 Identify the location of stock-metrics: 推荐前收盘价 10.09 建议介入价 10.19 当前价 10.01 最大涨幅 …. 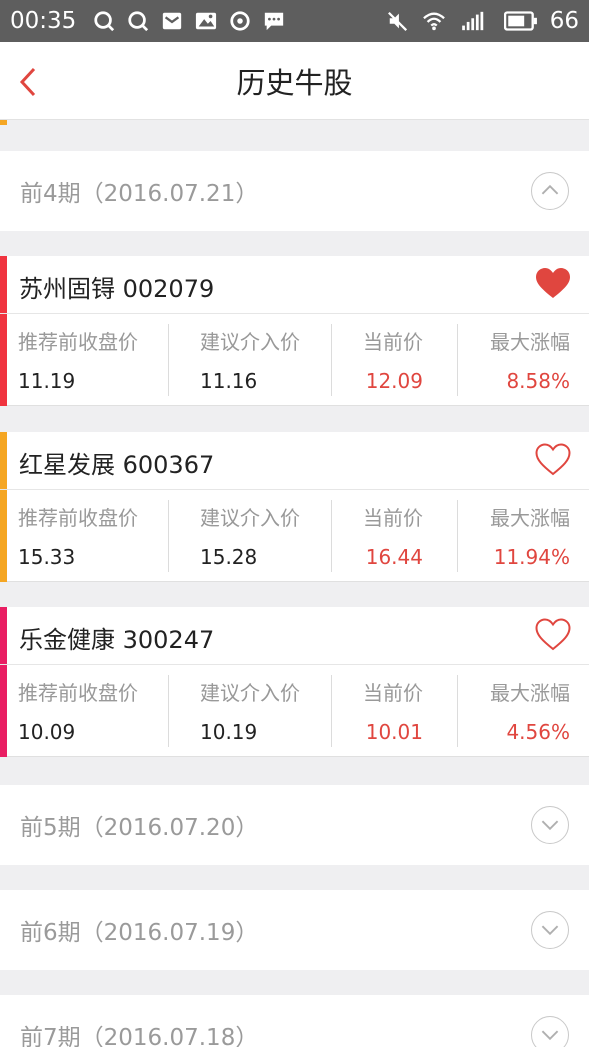
(294, 711).